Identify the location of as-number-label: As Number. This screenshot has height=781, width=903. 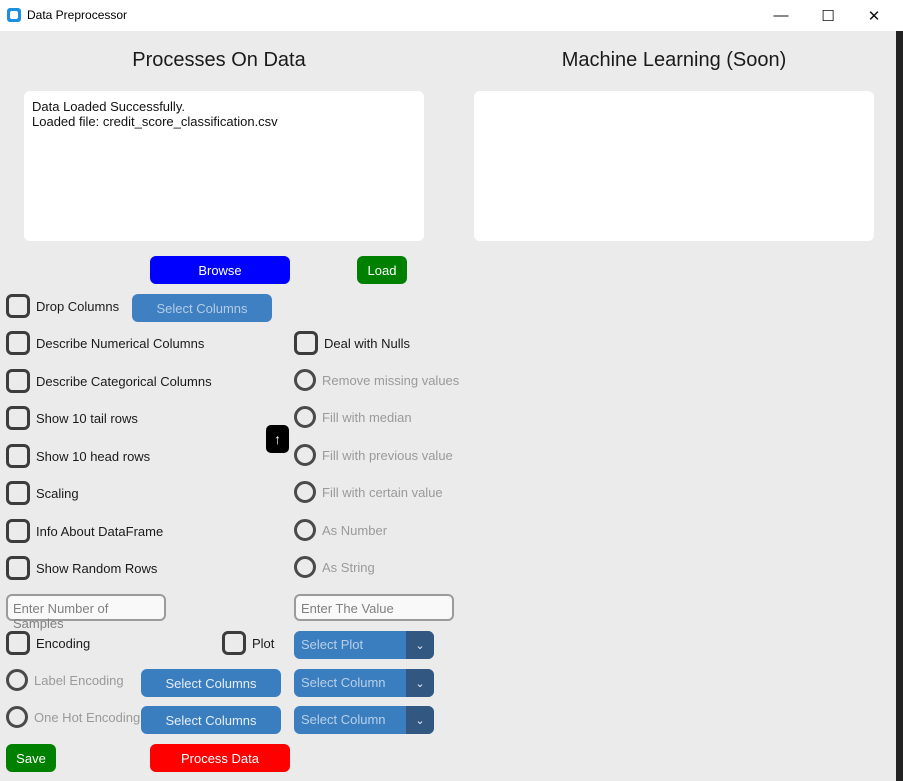
(355, 530).